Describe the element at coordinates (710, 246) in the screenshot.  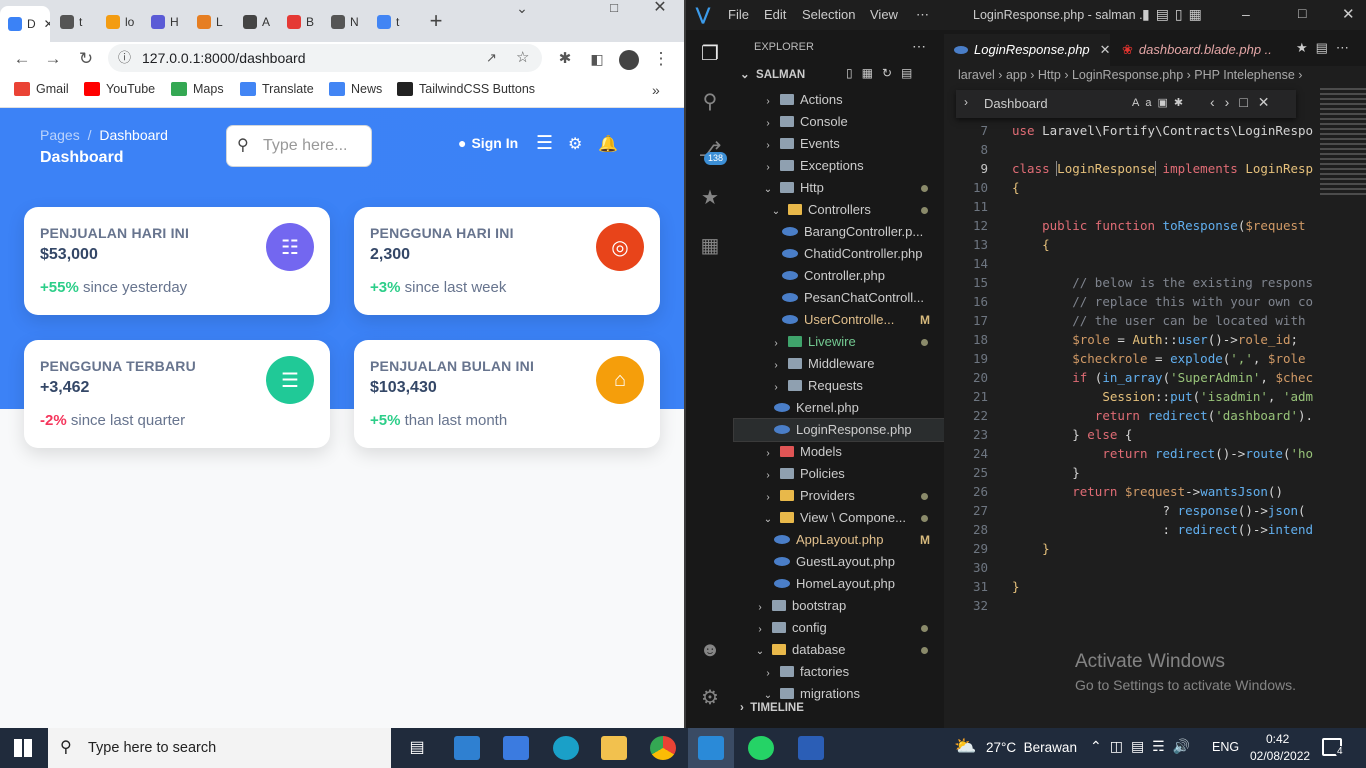
I see `extensions-icon: ▦` at that location.